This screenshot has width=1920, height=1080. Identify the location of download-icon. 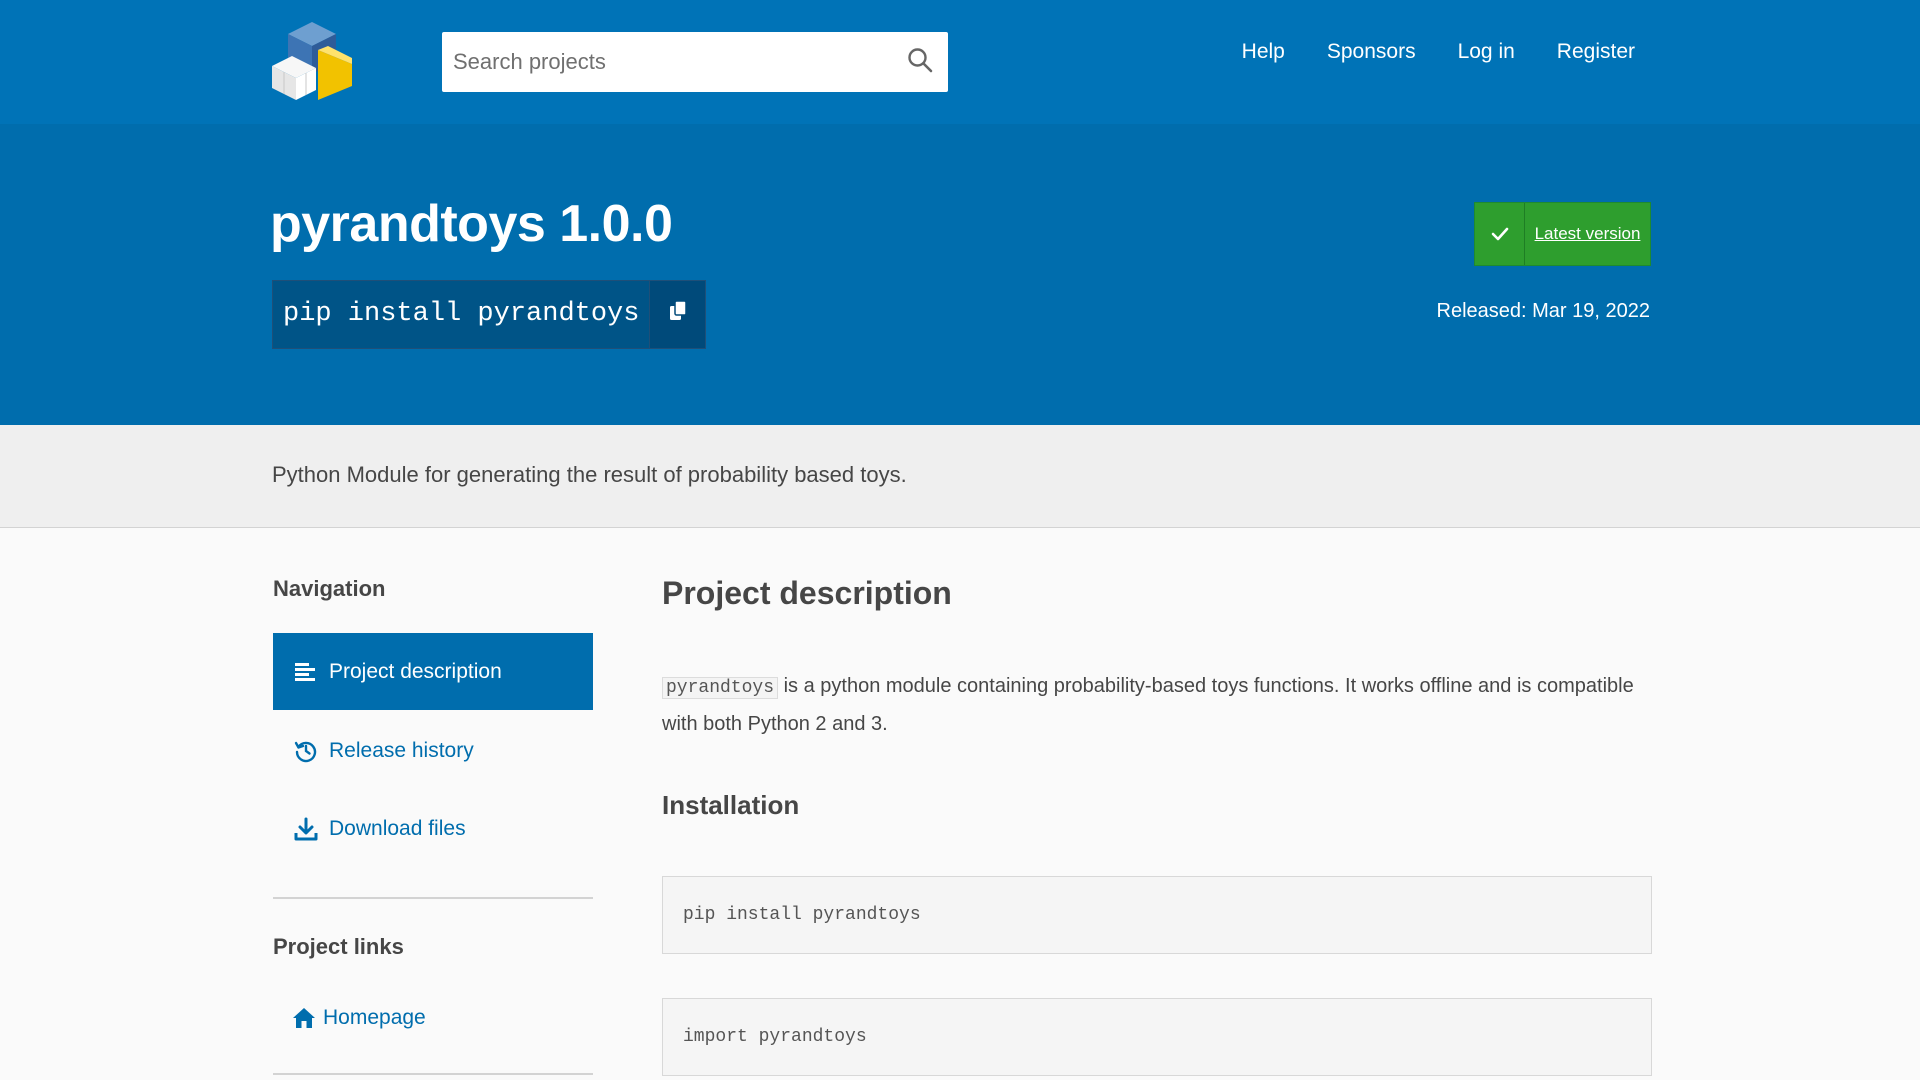
(306, 829).